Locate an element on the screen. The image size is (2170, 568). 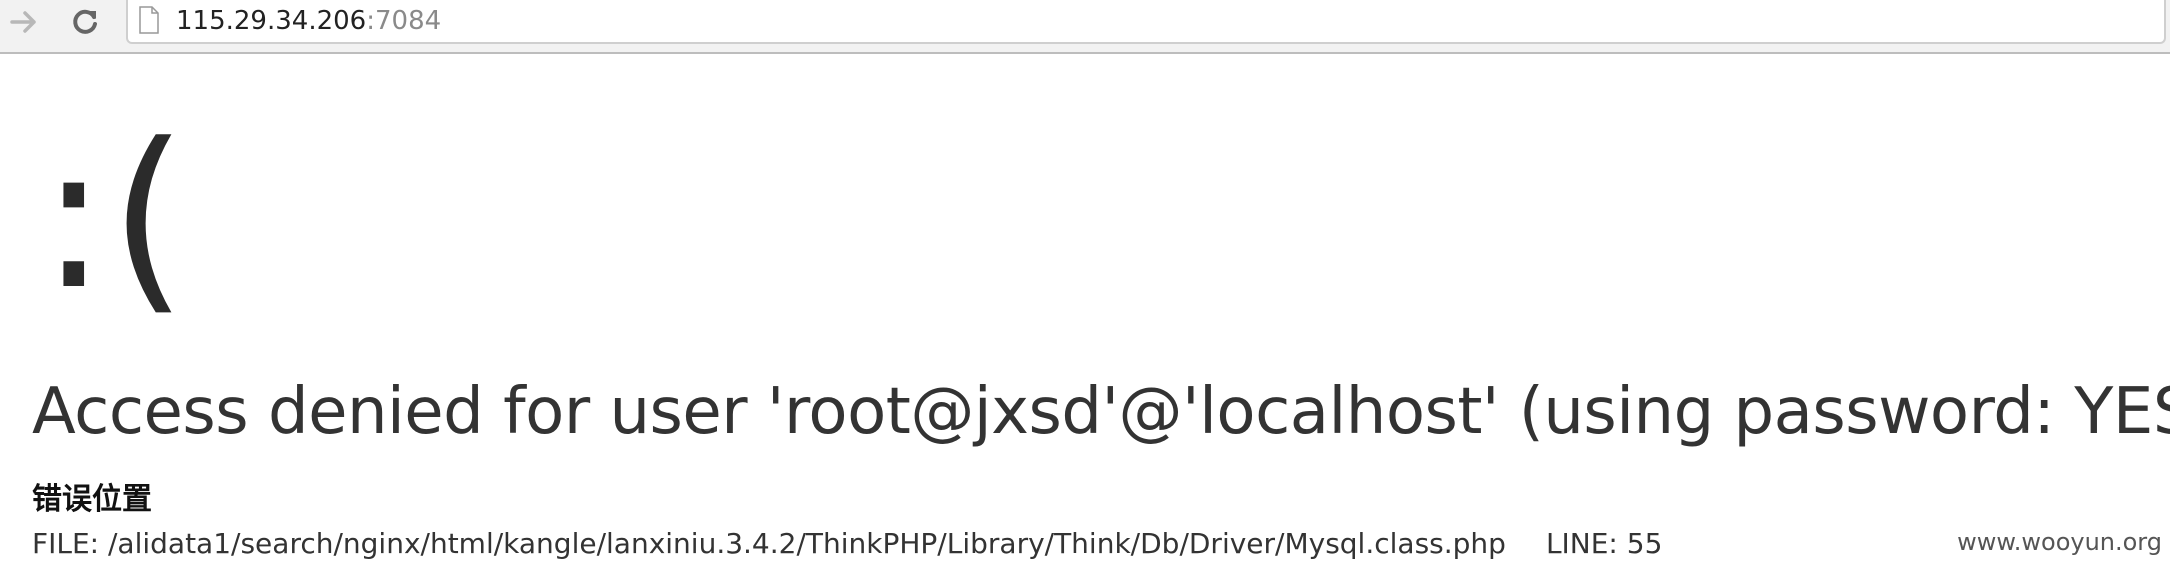
watermark: www.wooyun.org is located at coordinates (2059, 542).